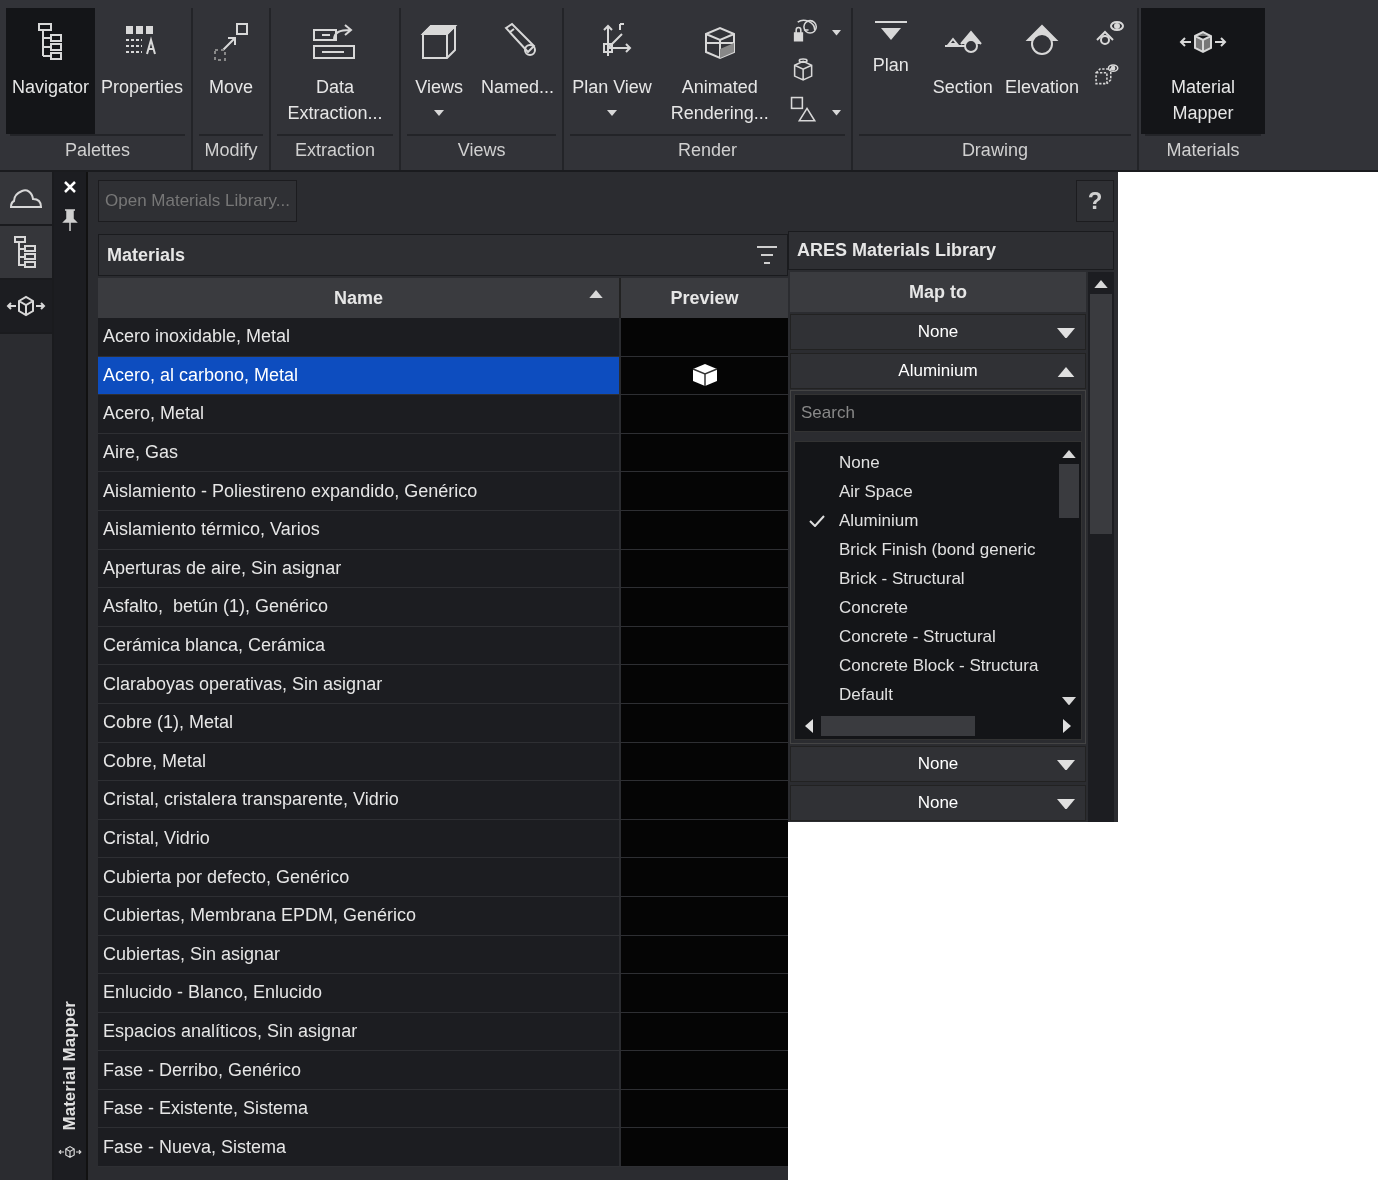  What do you see at coordinates (596, 294) in the screenshot?
I see `sort-icon` at bounding box center [596, 294].